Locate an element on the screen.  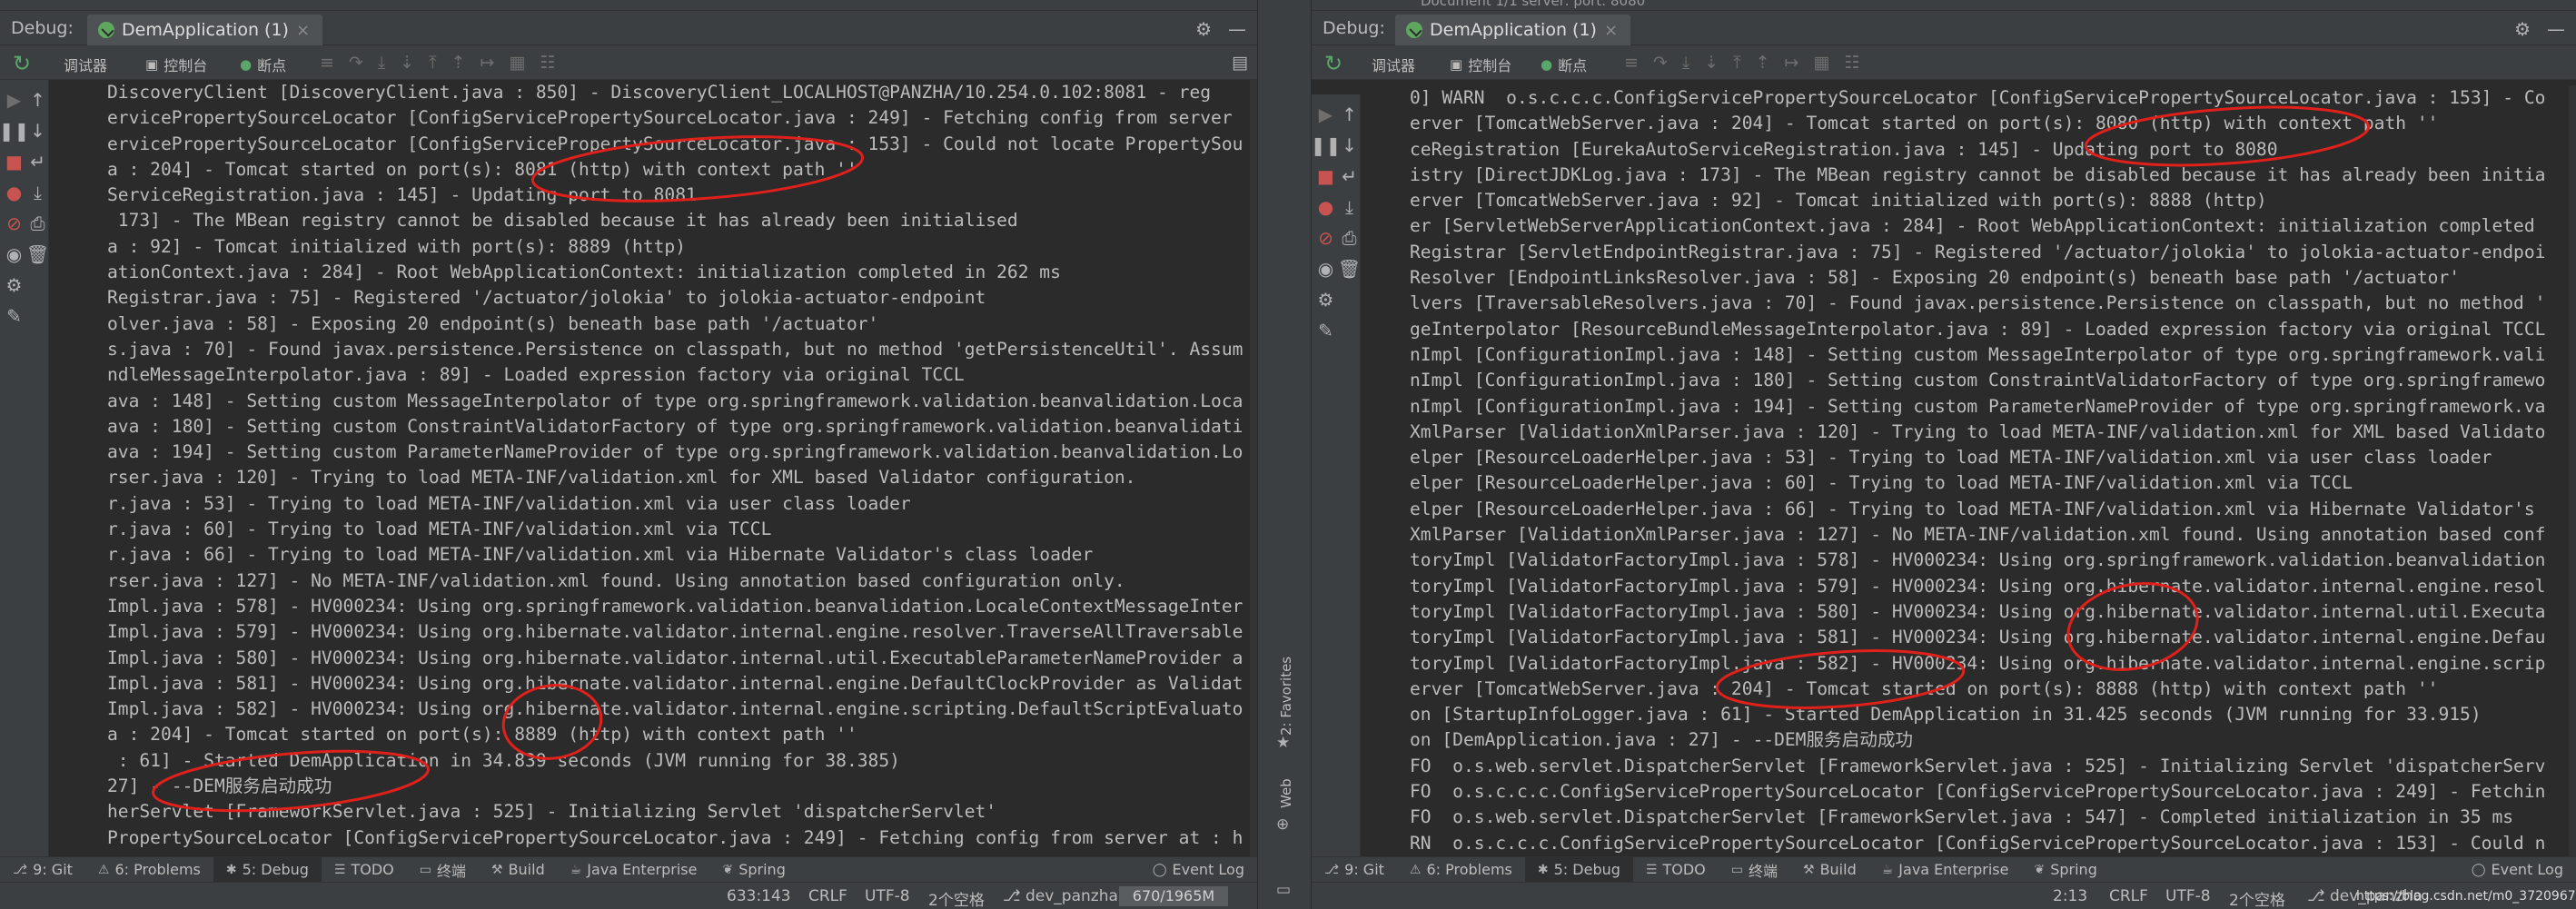
favorites-tool-label: 2: Favorites is located at coordinates (1286, 696).